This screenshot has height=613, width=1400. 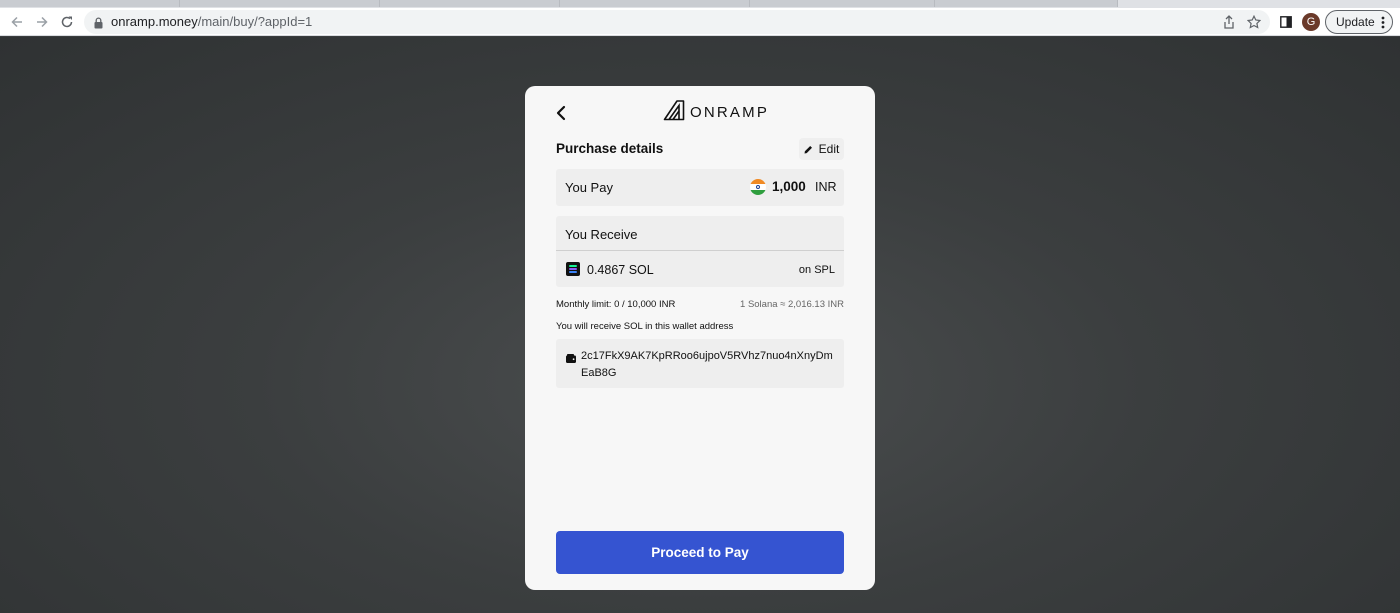 I want to click on avatar: G, so click(x=1311, y=22).